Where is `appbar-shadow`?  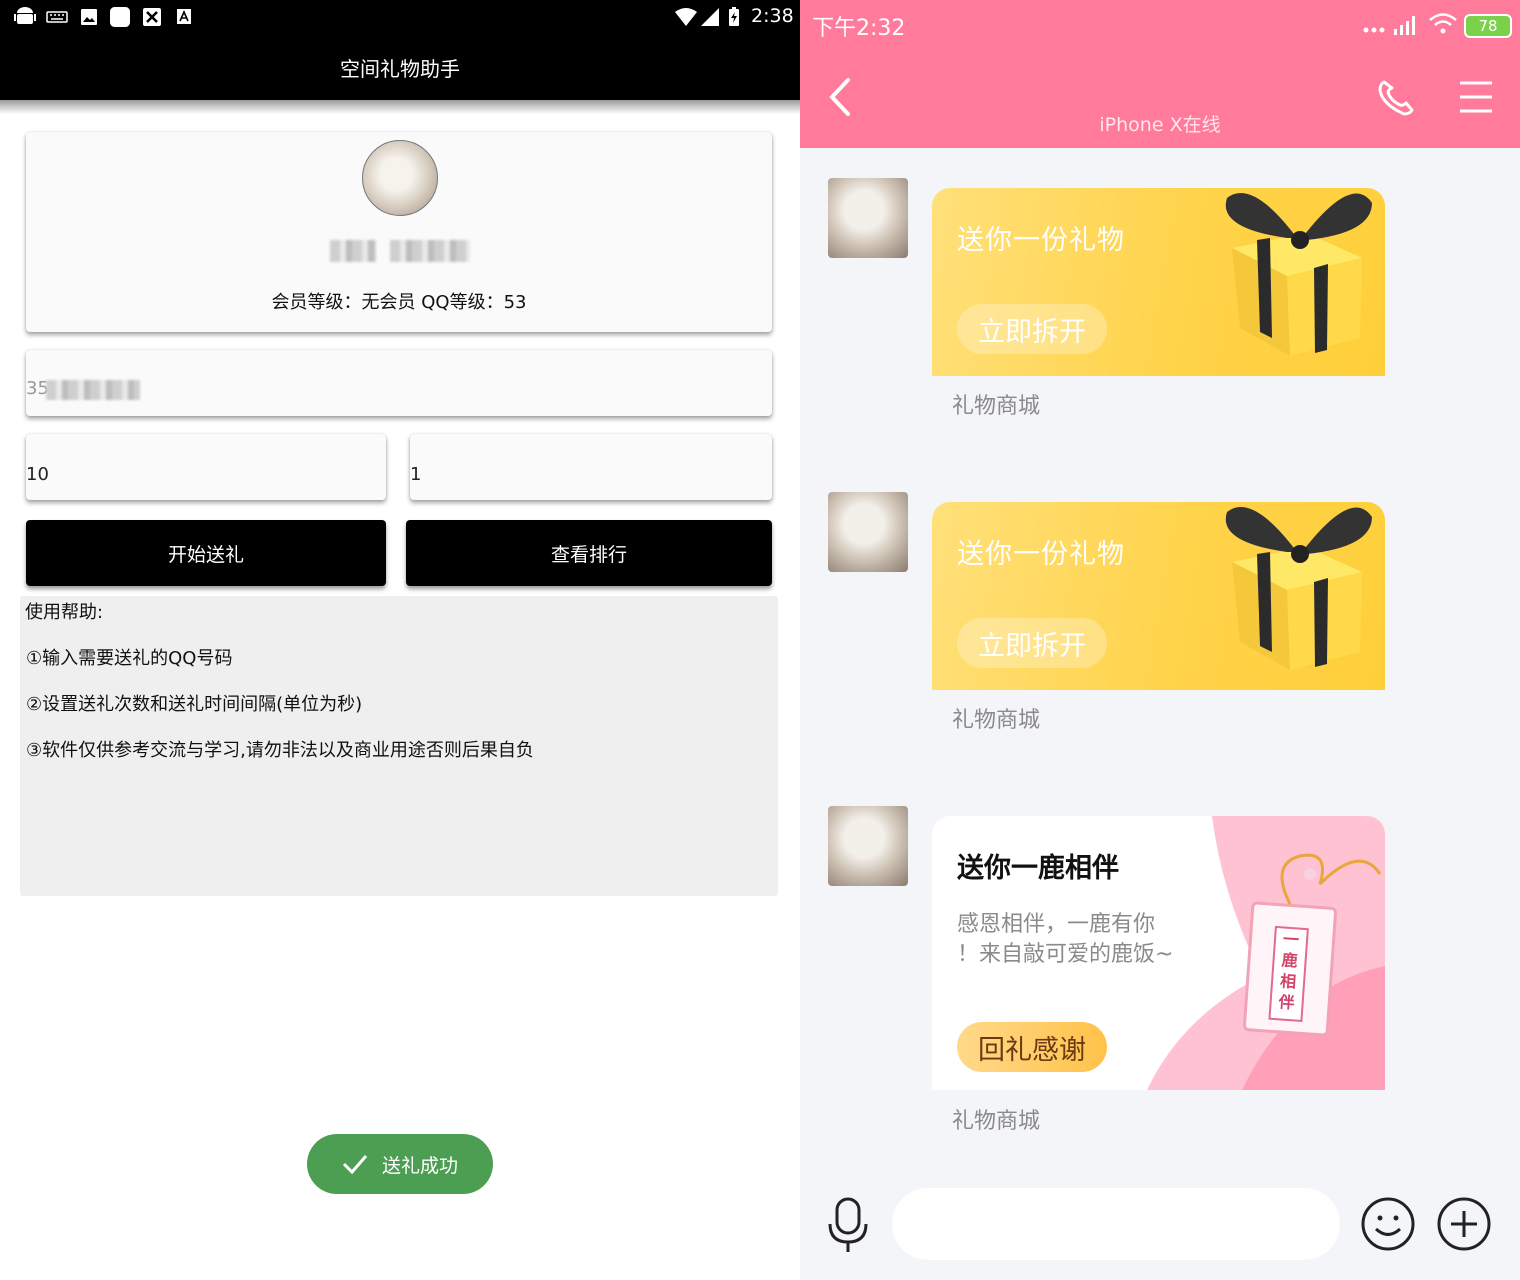
appbar-shadow is located at coordinates (400, 107).